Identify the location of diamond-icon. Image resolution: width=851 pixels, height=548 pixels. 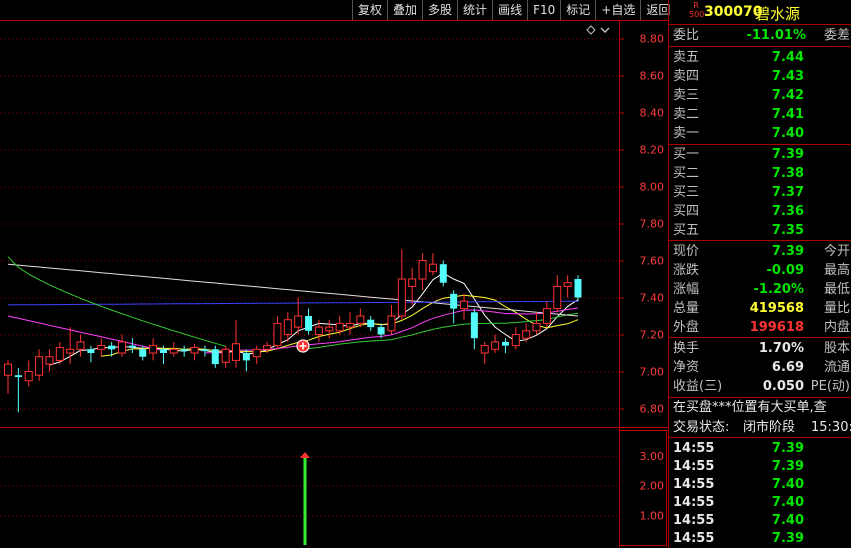
(591, 30).